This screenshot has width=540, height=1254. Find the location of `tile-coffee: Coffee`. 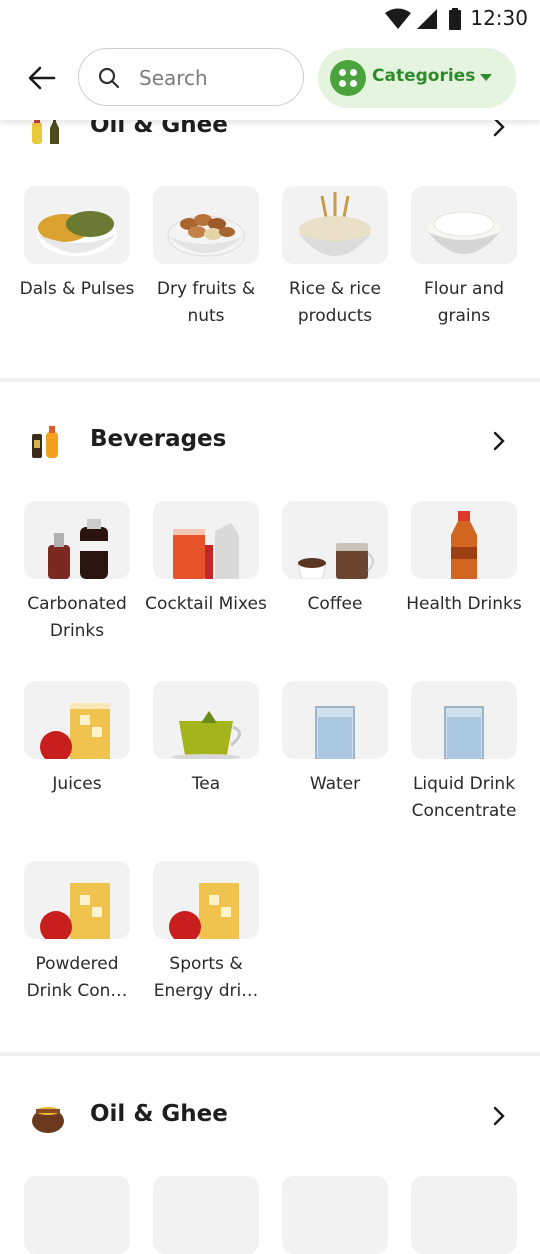

tile-coffee: Coffee is located at coordinates (335, 559).